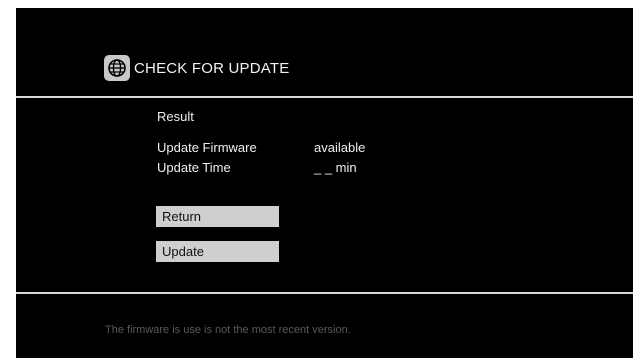  Describe the element at coordinates (340, 147) in the screenshot. I see `update-firmware-value: available` at that location.